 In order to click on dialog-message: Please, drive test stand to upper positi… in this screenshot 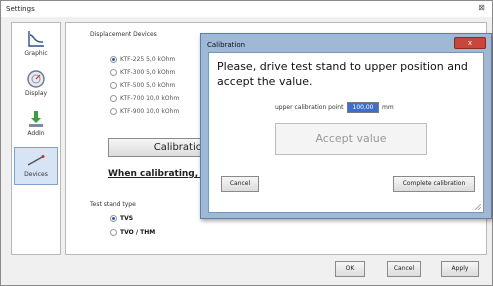, I will do `click(342, 74)`.